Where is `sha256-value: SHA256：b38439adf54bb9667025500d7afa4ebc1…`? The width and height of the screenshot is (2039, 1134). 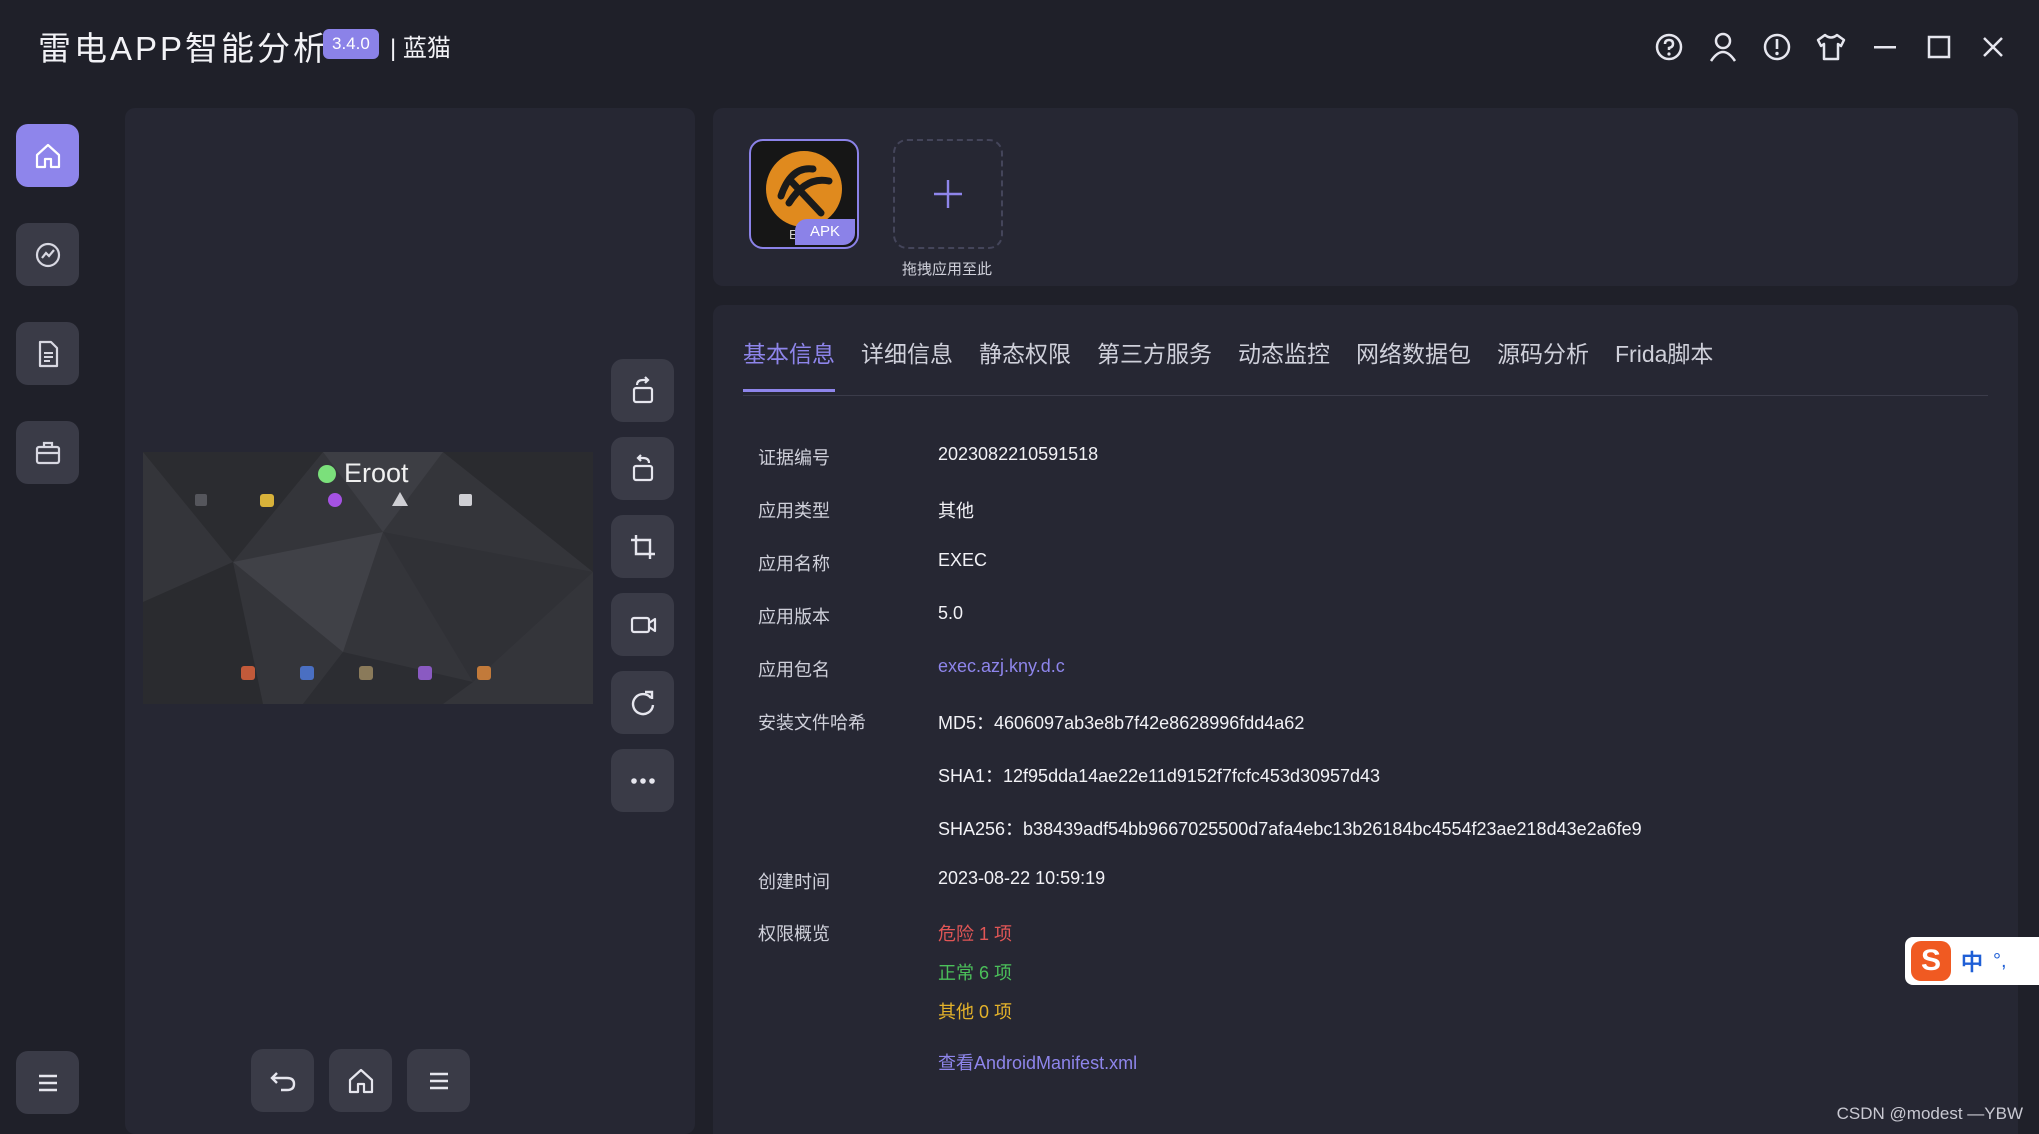 sha256-value: SHA256：b38439adf54bb9667025500d7afa4ebc1… is located at coordinates (1290, 829).